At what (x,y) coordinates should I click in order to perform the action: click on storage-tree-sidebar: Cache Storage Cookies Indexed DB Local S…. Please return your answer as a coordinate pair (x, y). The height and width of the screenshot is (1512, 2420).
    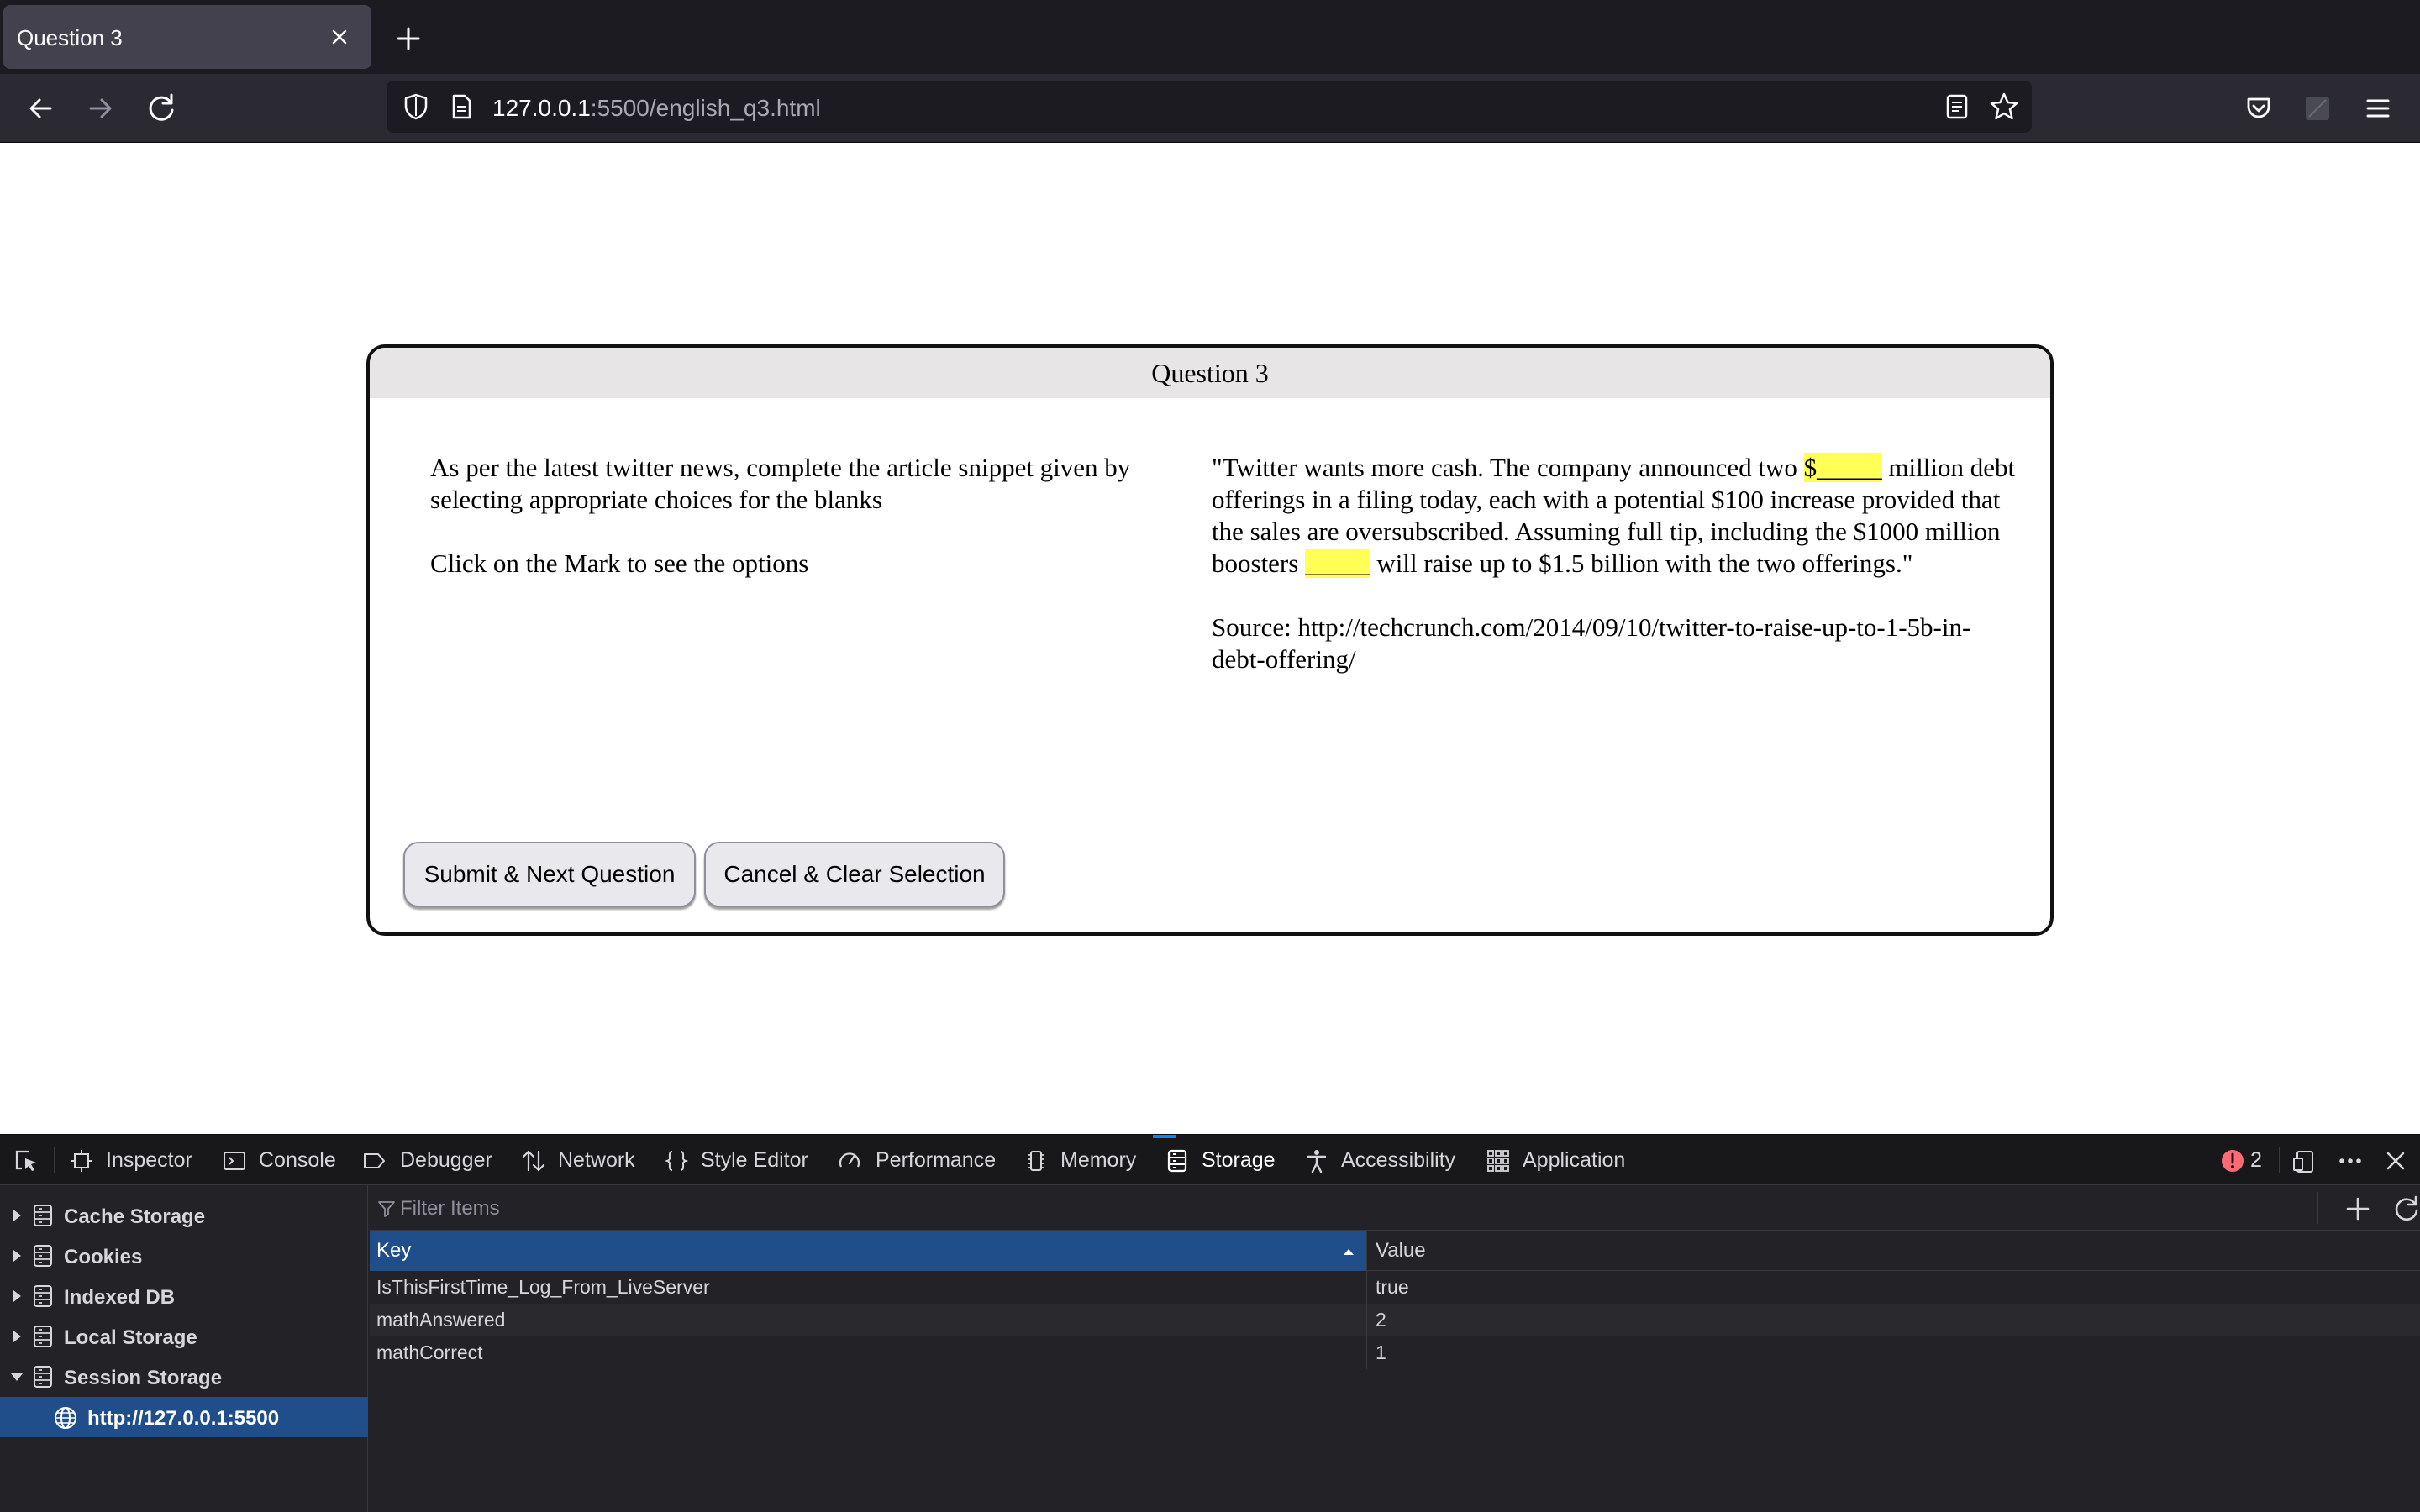
    Looking at the image, I should click on (184, 1348).